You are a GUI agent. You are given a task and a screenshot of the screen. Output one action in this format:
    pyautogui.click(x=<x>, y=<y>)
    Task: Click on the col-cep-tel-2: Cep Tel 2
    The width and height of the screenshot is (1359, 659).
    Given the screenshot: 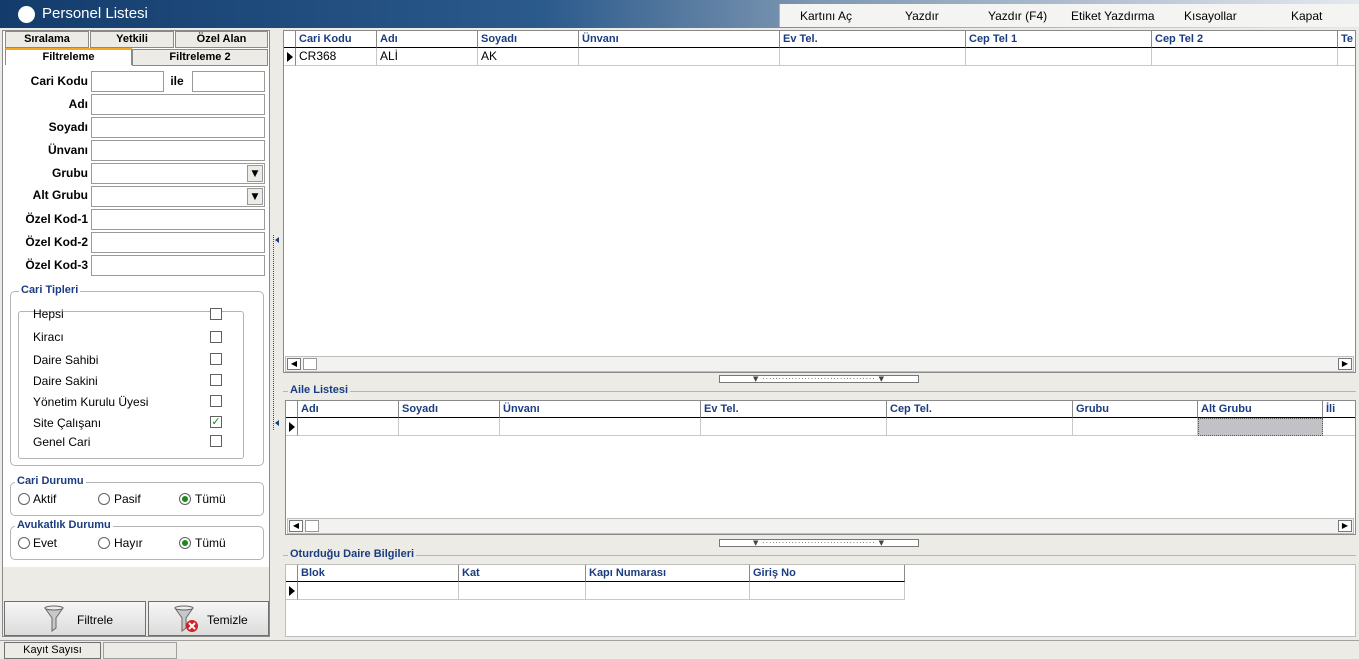 What is the action you would take?
    pyautogui.click(x=1245, y=39)
    